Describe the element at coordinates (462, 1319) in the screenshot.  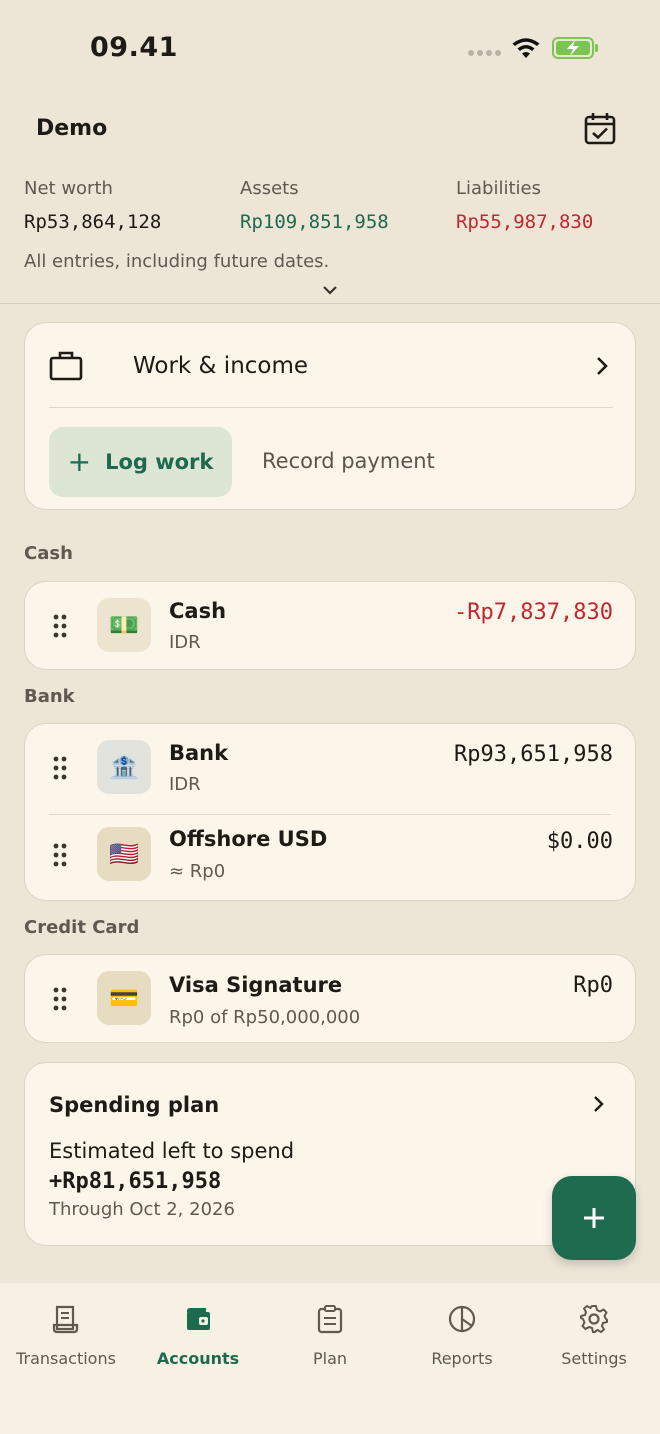
I see `pie-chart-icon` at that location.